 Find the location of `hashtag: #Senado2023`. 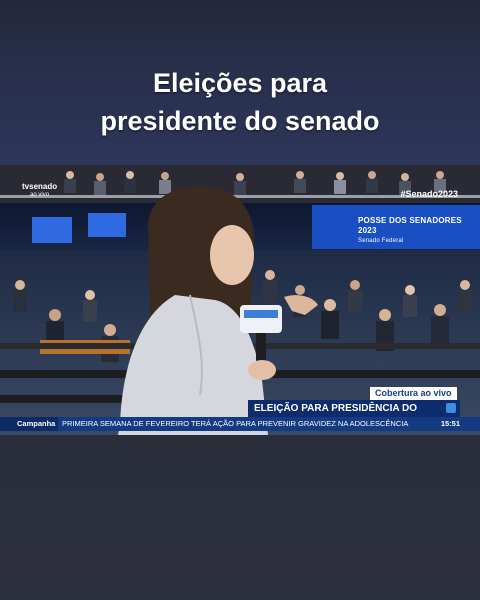

hashtag: #Senado2023 is located at coordinates (429, 194).